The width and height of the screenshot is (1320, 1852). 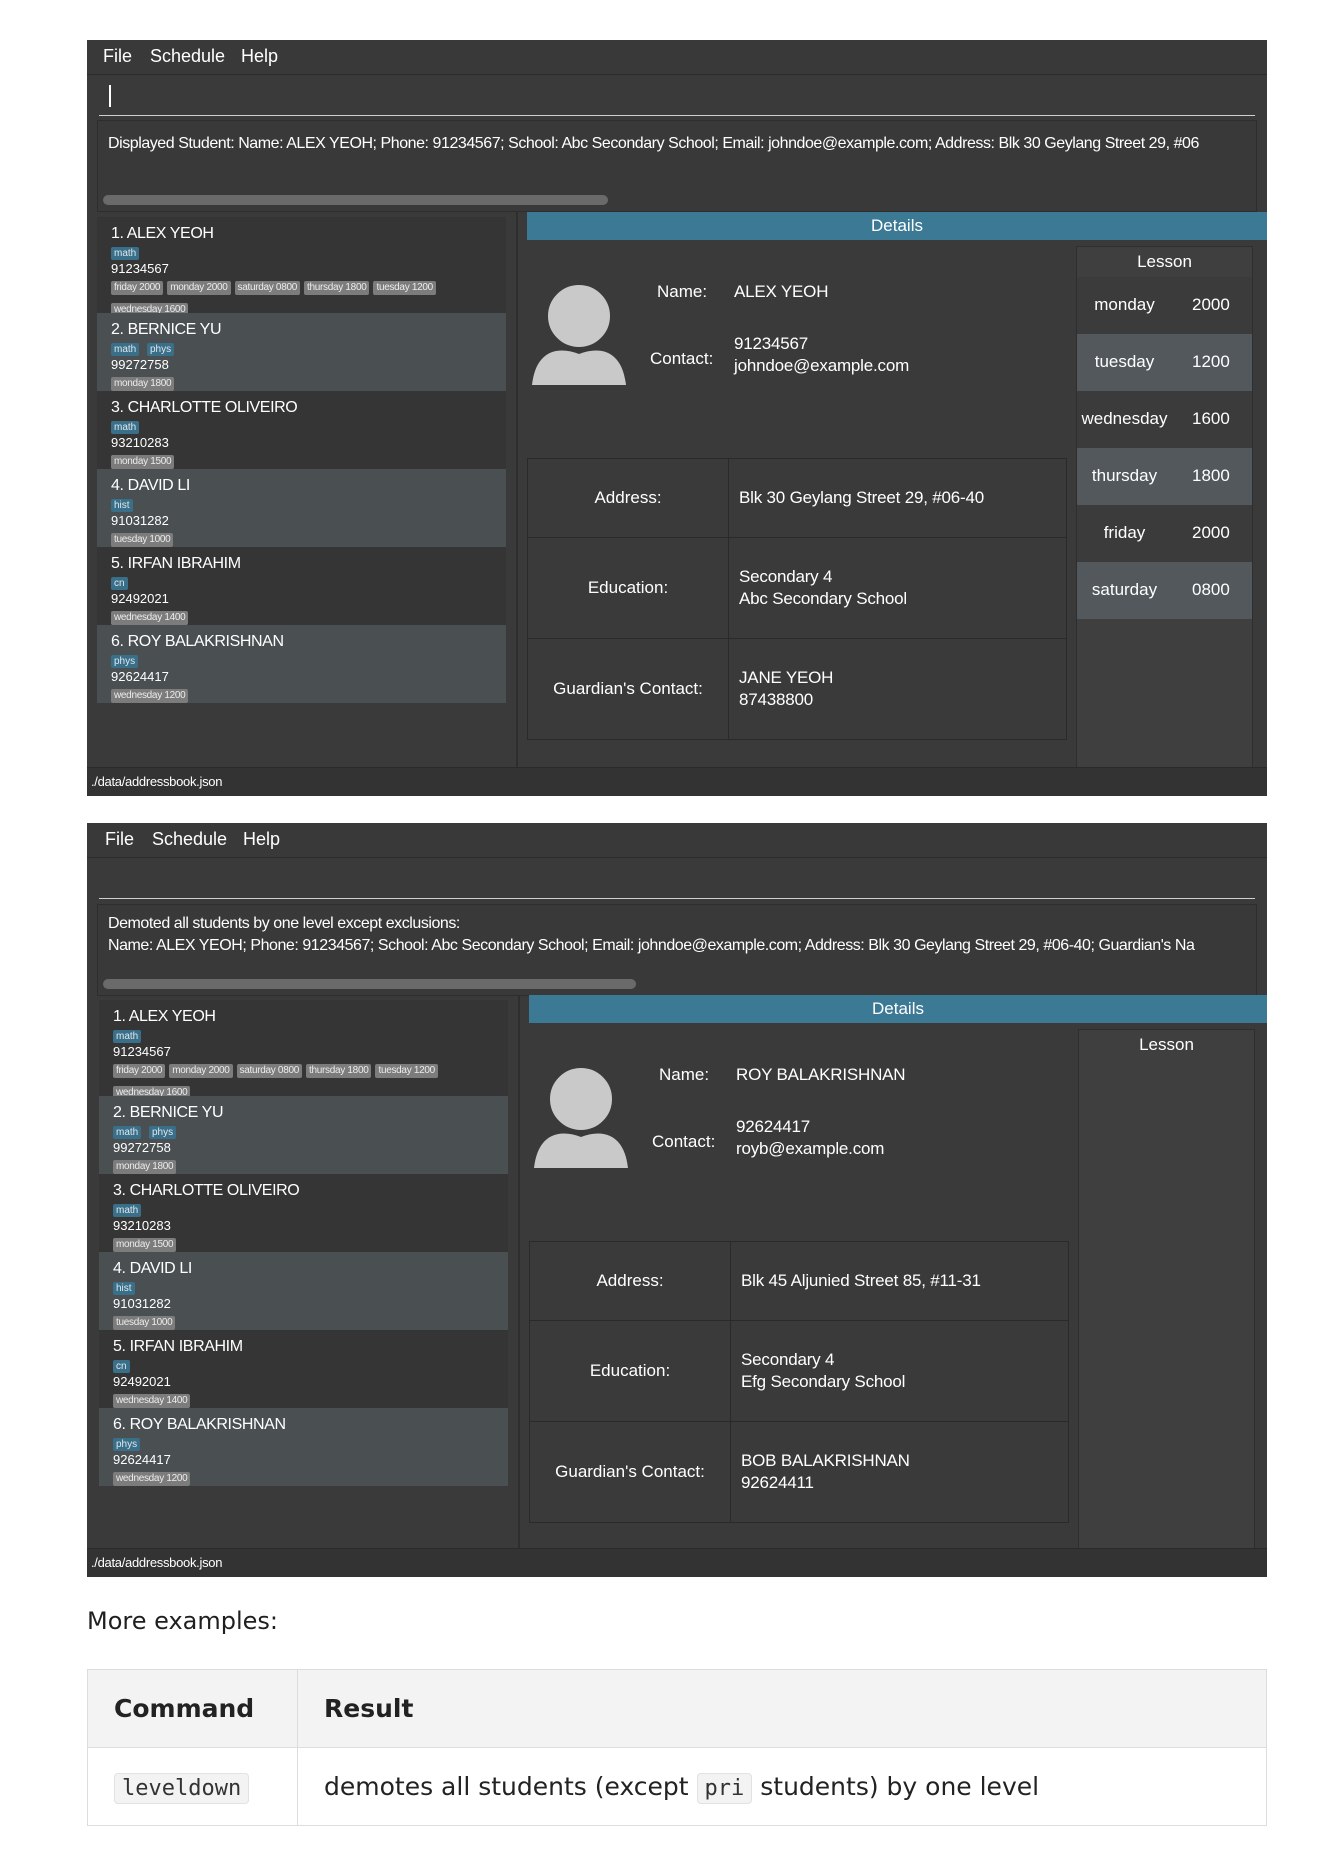 I want to click on lesson-row: friday 2000, so click(x=1164, y=533).